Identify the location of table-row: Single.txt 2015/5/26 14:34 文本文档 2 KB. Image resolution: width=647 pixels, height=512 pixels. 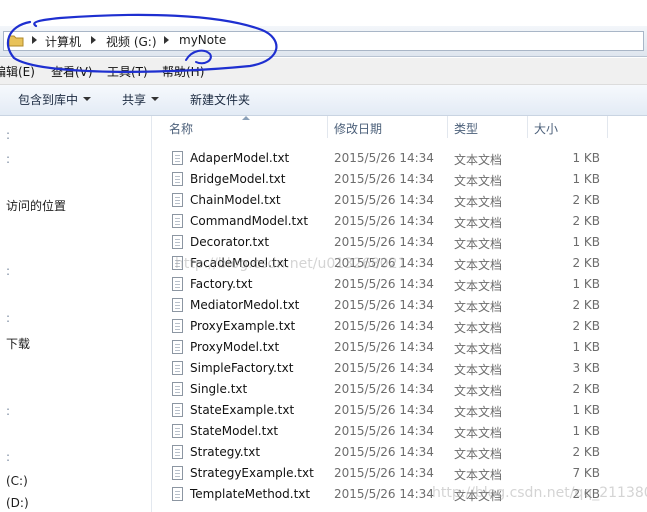
(399, 389).